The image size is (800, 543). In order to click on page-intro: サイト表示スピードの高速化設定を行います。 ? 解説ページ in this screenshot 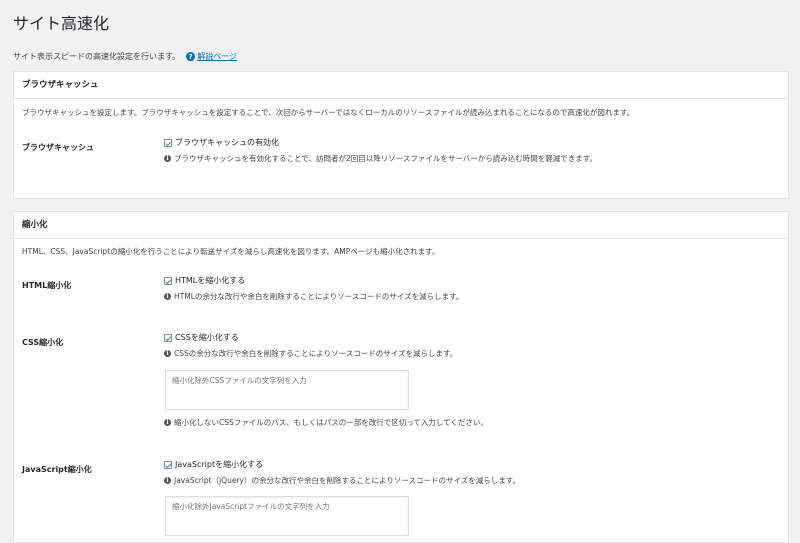, I will do `click(125, 56)`.